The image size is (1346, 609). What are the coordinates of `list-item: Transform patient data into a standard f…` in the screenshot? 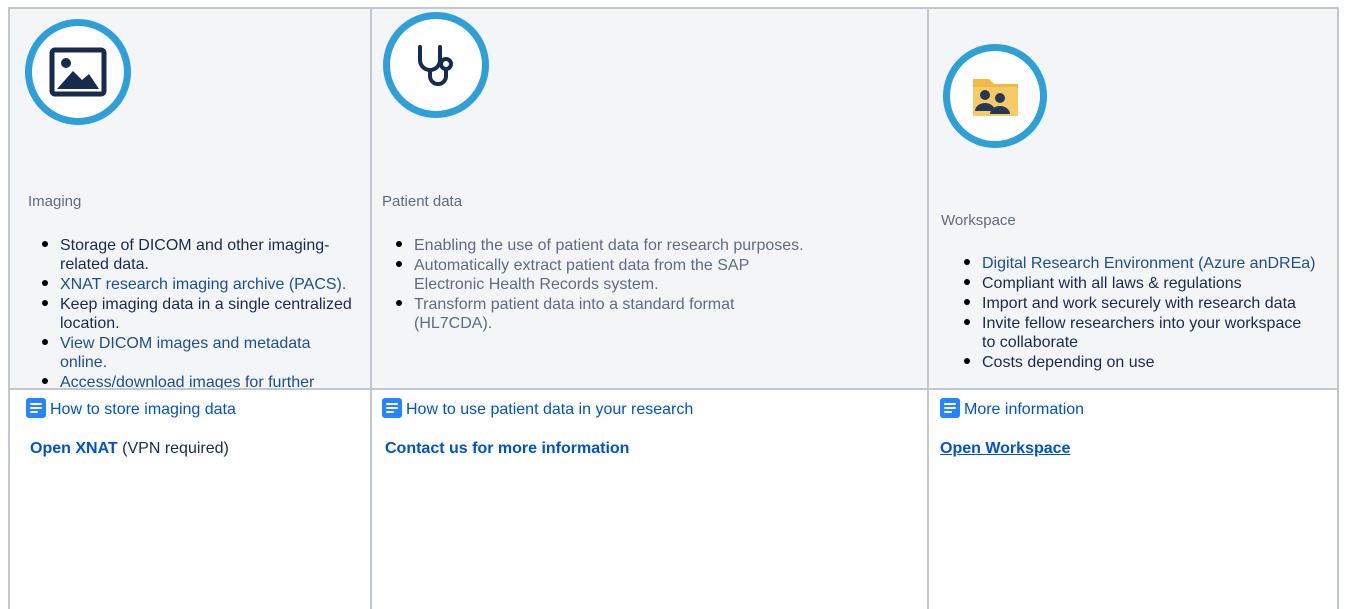 It's located at (580, 314).